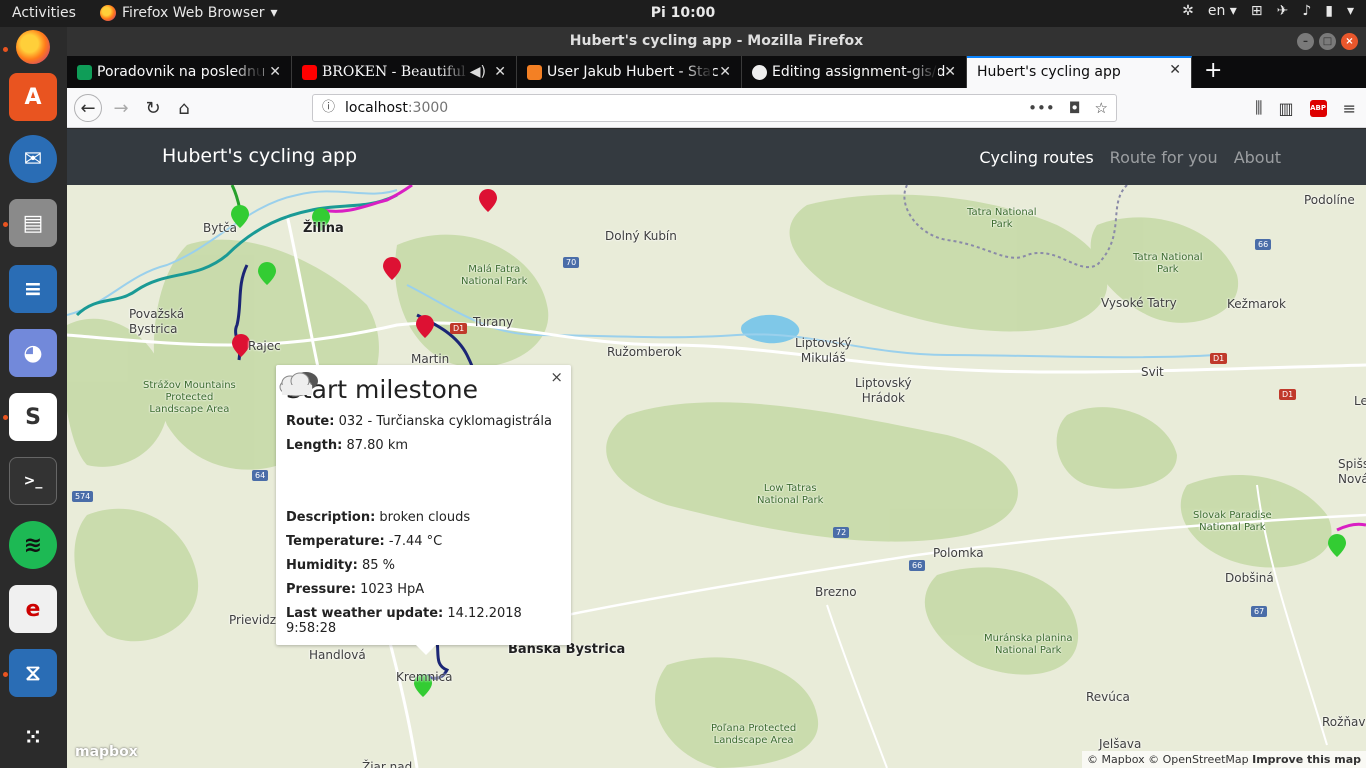 Image resolution: width=1366 pixels, height=768 pixels. Describe the element at coordinates (264, 346) in the screenshot. I see `place-rajec: Rajec` at that location.